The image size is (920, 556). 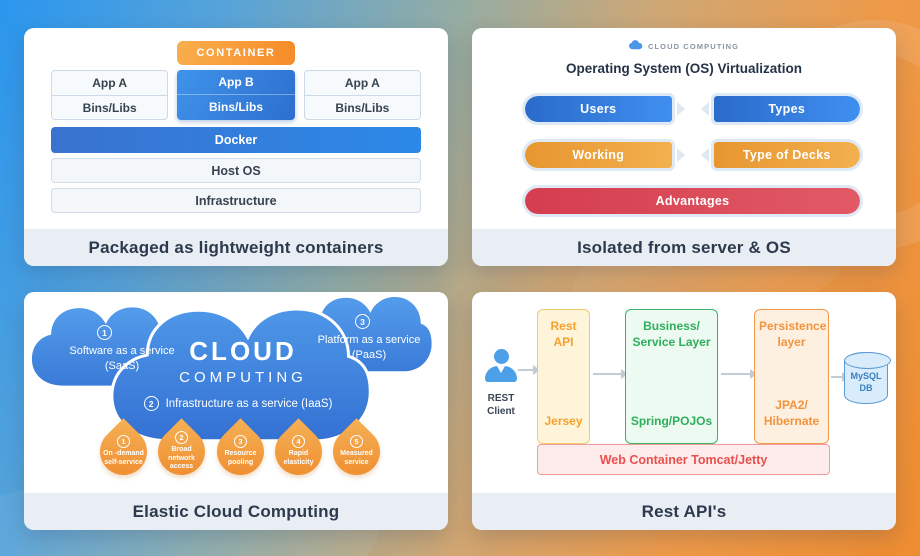 I want to click on card-caption: Isolated from server & OS, so click(x=684, y=247).